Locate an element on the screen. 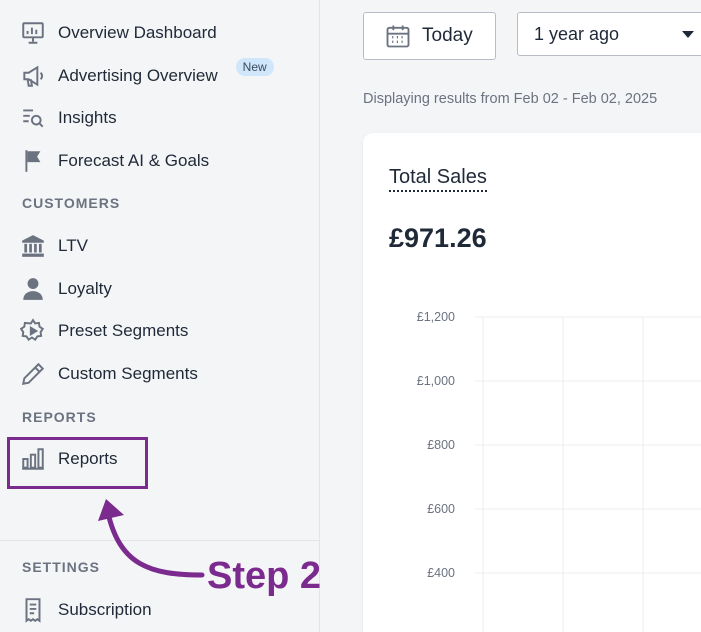  sidebar-item-advertising-overview: Advertising Overview New is located at coordinates (147, 74).